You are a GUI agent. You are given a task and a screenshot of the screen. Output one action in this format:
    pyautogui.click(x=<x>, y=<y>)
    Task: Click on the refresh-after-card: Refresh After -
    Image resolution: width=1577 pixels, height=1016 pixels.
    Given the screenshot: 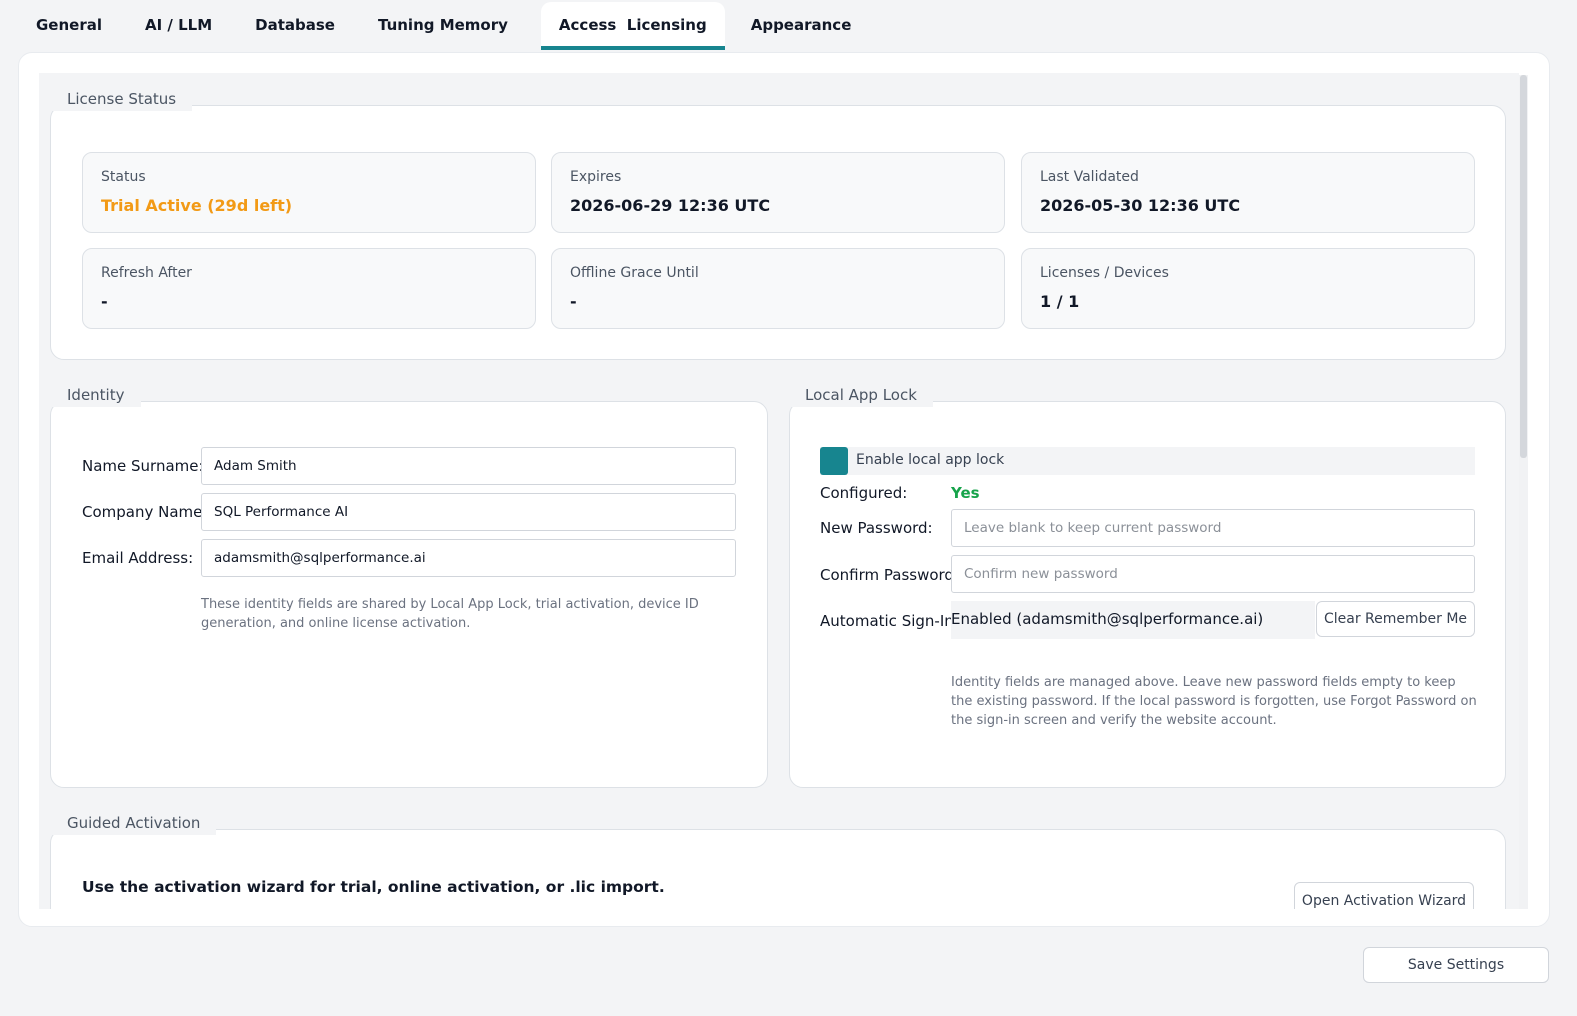 What is the action you would take?
    pyautogui.click(x=309, y=288)
    